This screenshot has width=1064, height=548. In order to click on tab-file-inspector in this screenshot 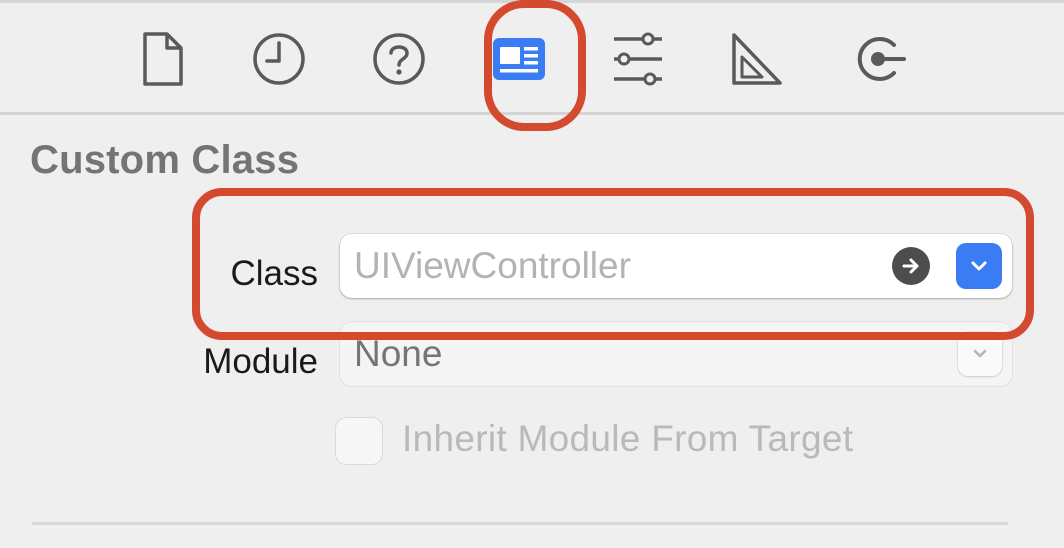, I will do `click(162, 59)`.